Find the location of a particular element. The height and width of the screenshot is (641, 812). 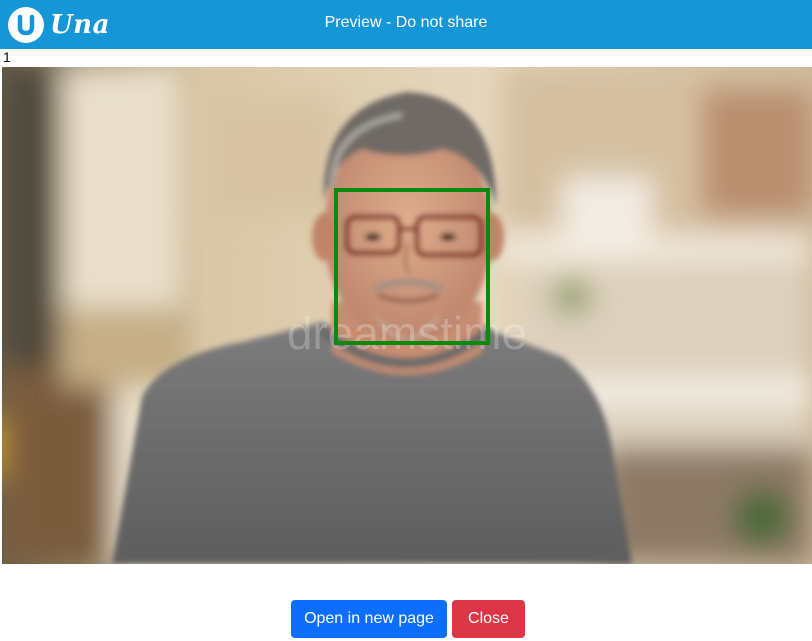

action-buttons: Open in new page Close is located at coordinates (408, 619).